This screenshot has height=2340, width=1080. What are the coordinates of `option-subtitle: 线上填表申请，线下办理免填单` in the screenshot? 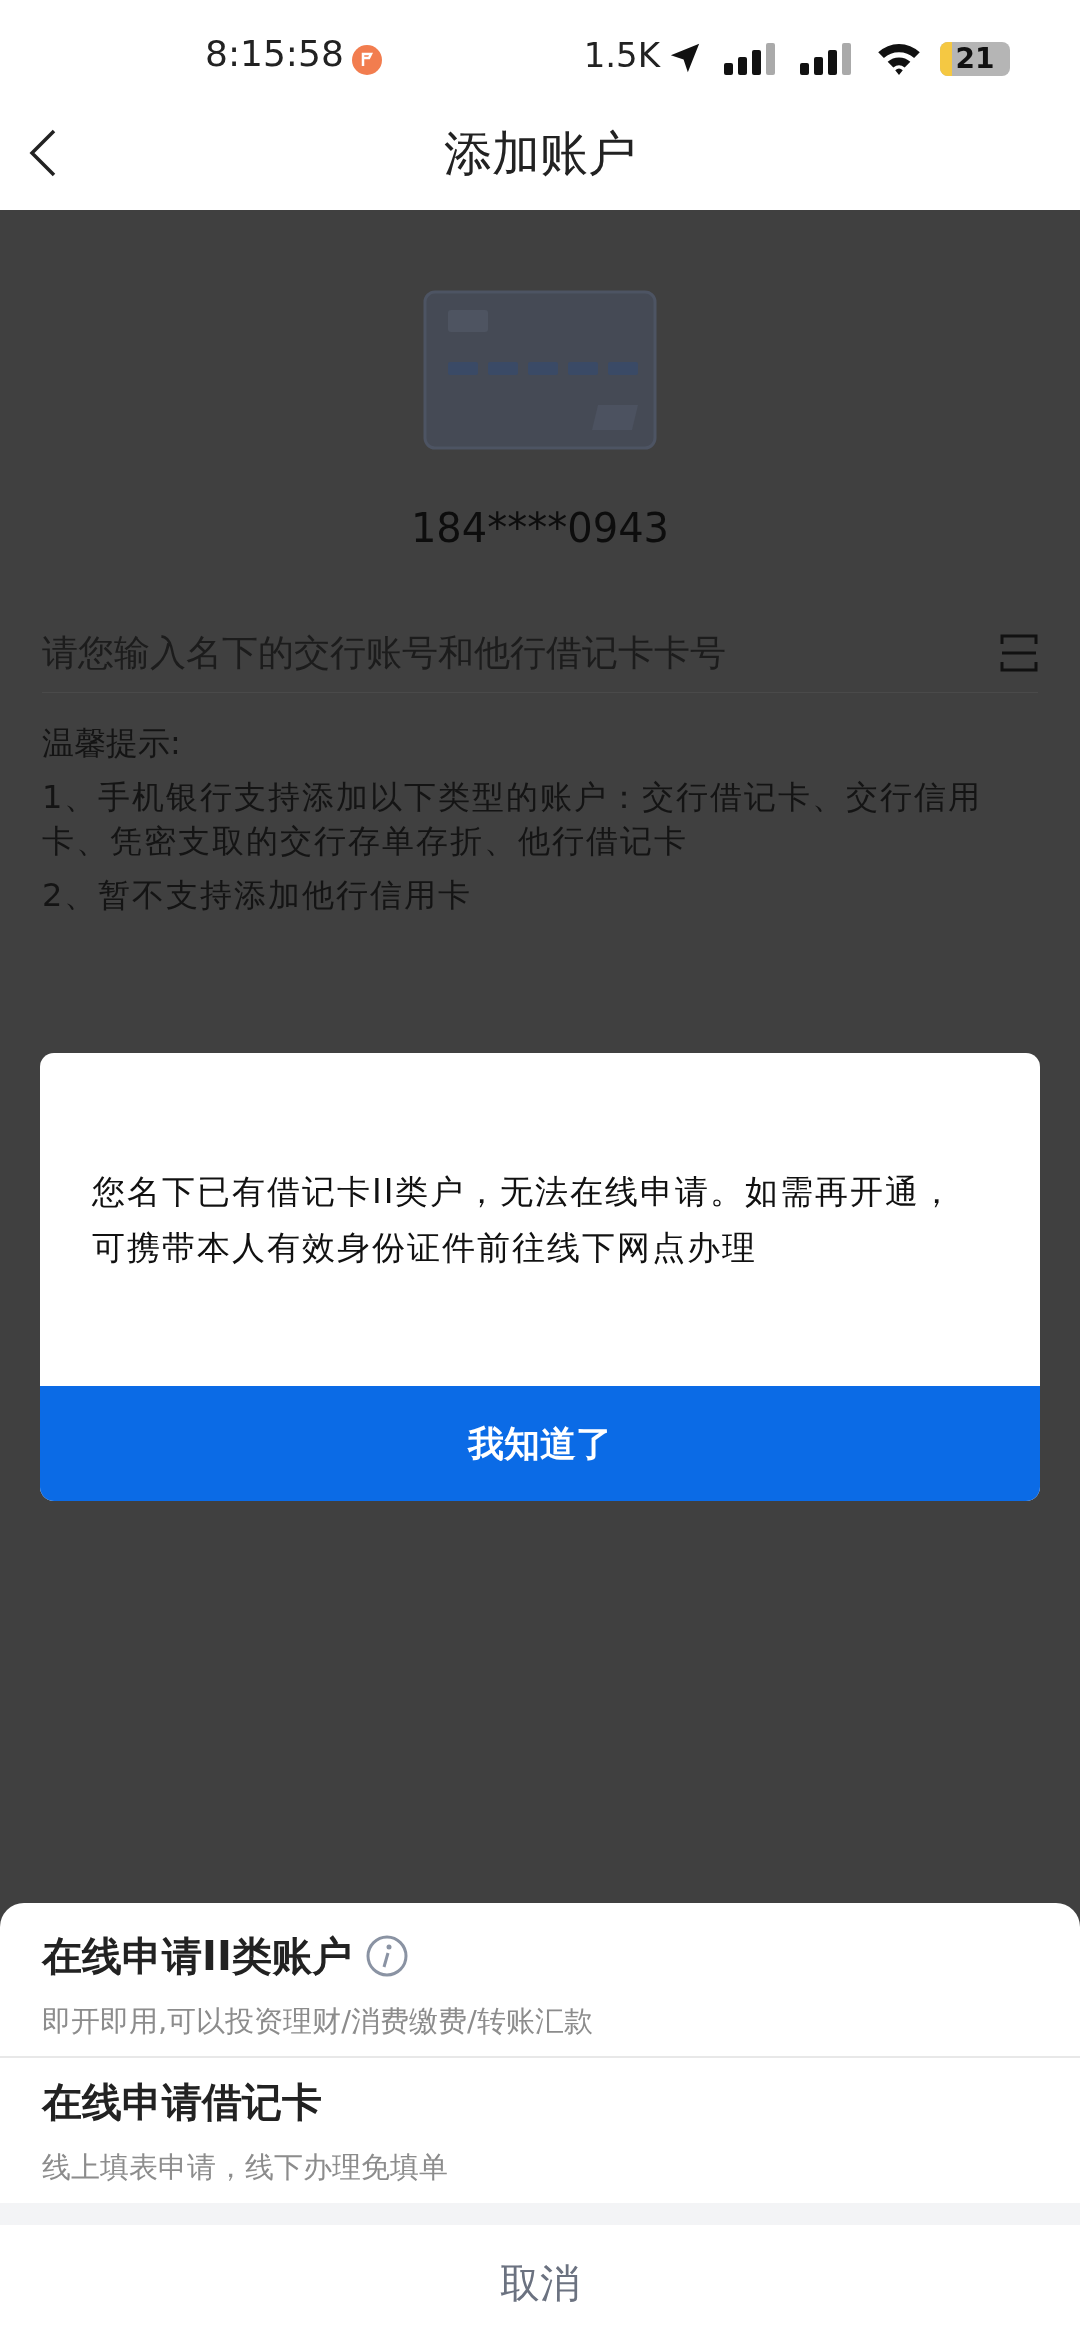 It's located at (245, 2167).